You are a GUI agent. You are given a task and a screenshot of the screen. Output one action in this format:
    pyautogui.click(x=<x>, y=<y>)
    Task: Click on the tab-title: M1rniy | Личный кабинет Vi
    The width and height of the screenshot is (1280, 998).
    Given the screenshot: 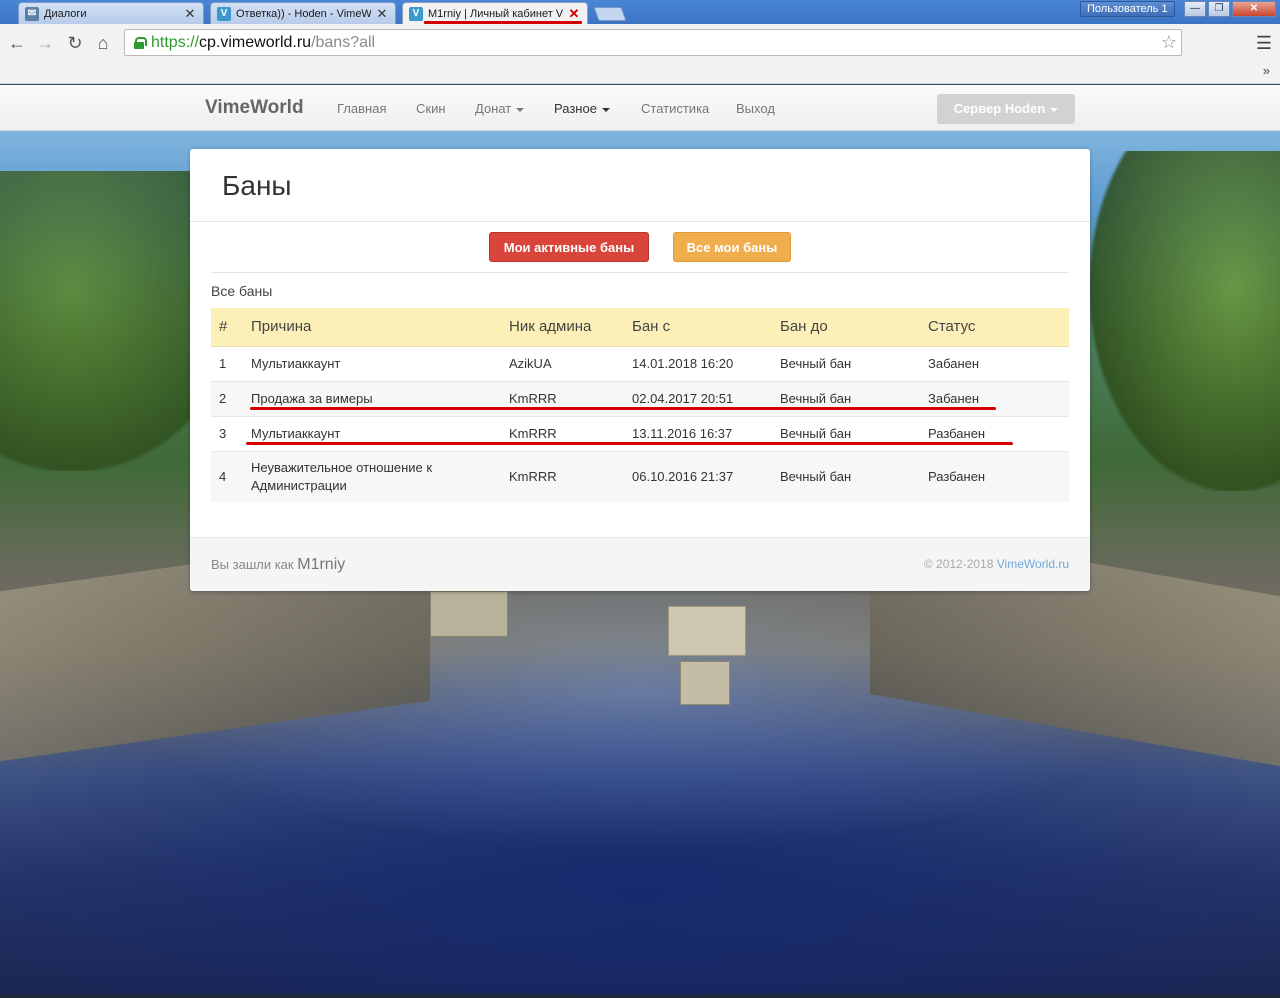 What is the action you would take?
    pyautogui.click(x=495, y=13)
    